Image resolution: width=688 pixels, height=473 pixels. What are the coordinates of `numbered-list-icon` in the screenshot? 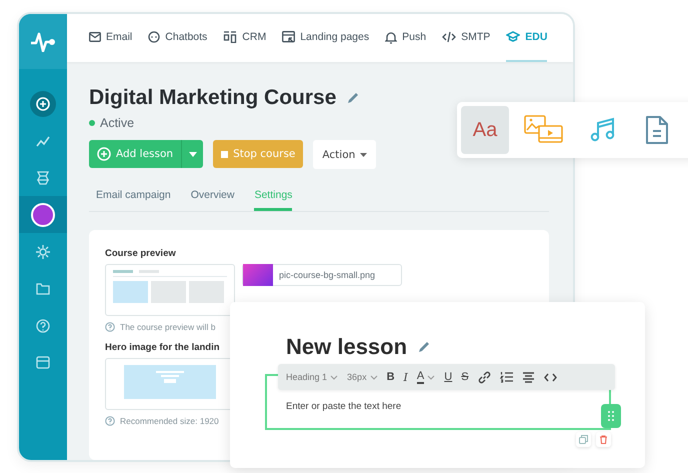 It's located at (506, 377).